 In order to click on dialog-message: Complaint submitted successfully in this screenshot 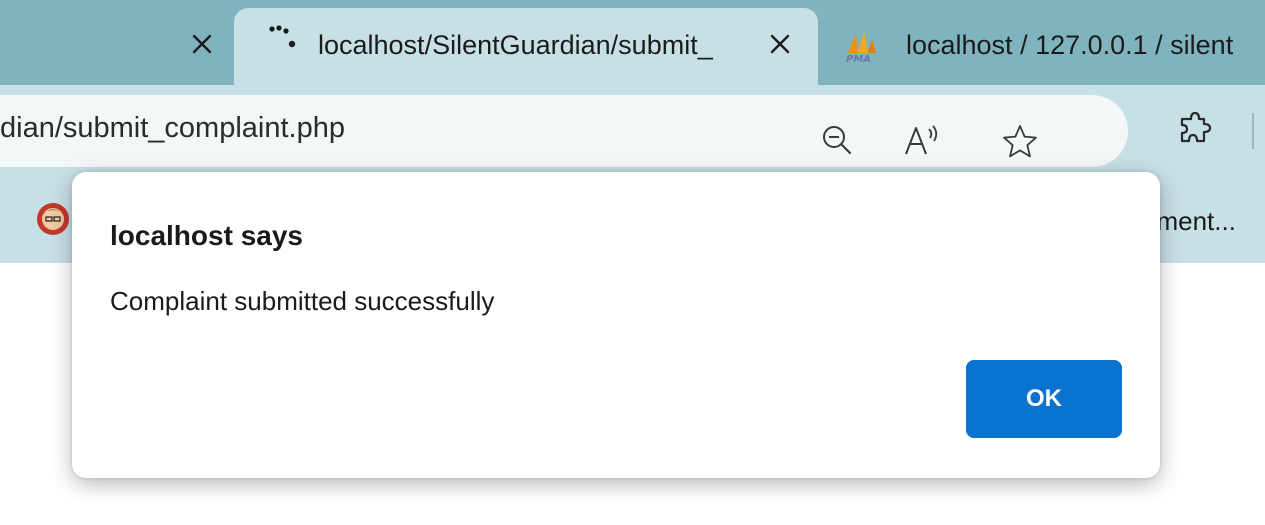, I will do `click(302, 301)`.